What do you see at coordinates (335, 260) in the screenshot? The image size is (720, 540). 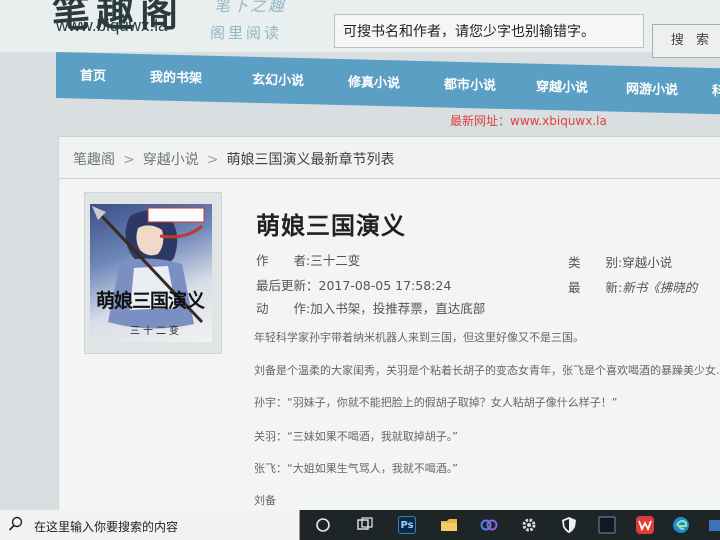 I see `author-value: 三十二变` at bounding box center [335, 260].